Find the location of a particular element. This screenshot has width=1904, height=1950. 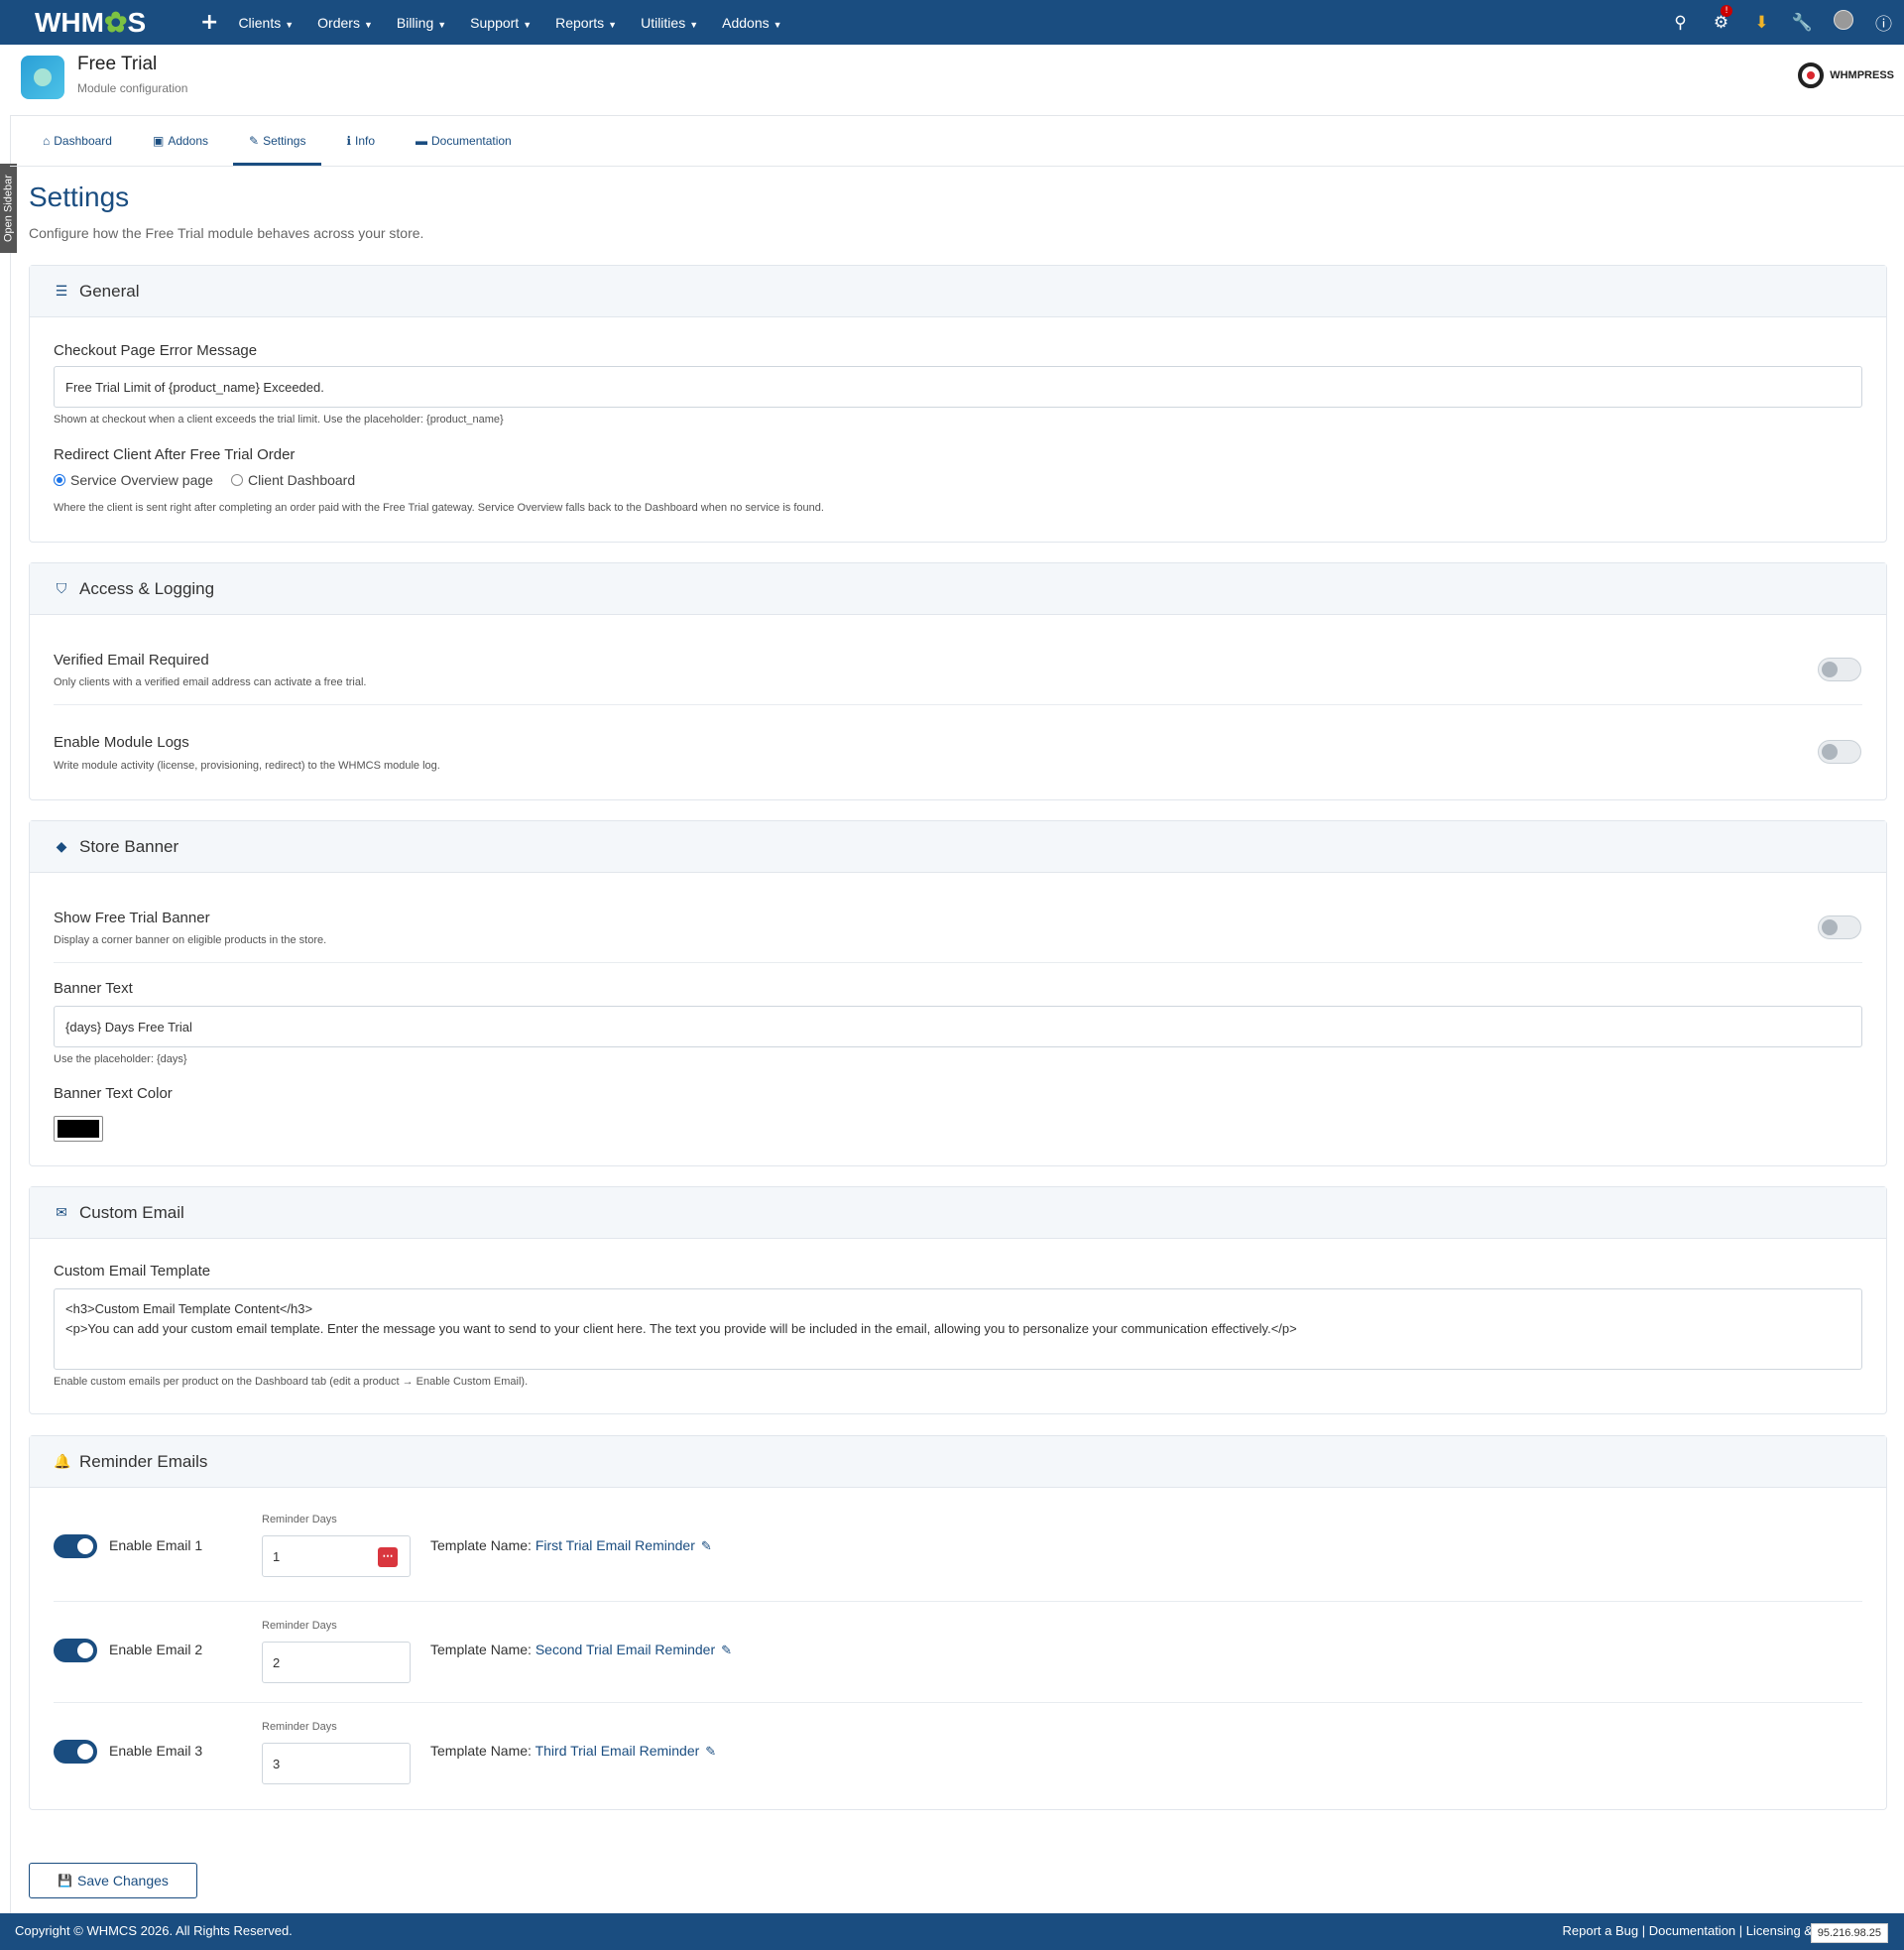

redirect-label: Redirect Client After Free Trial Order is located at coordinates (175, 455).